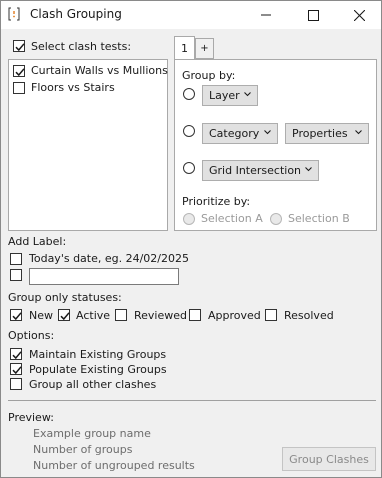  Describe the element at coordinates (255, 170) in the screenshot. I see `grid-intersection-dropdown-value: Grid Intersection` at that location.